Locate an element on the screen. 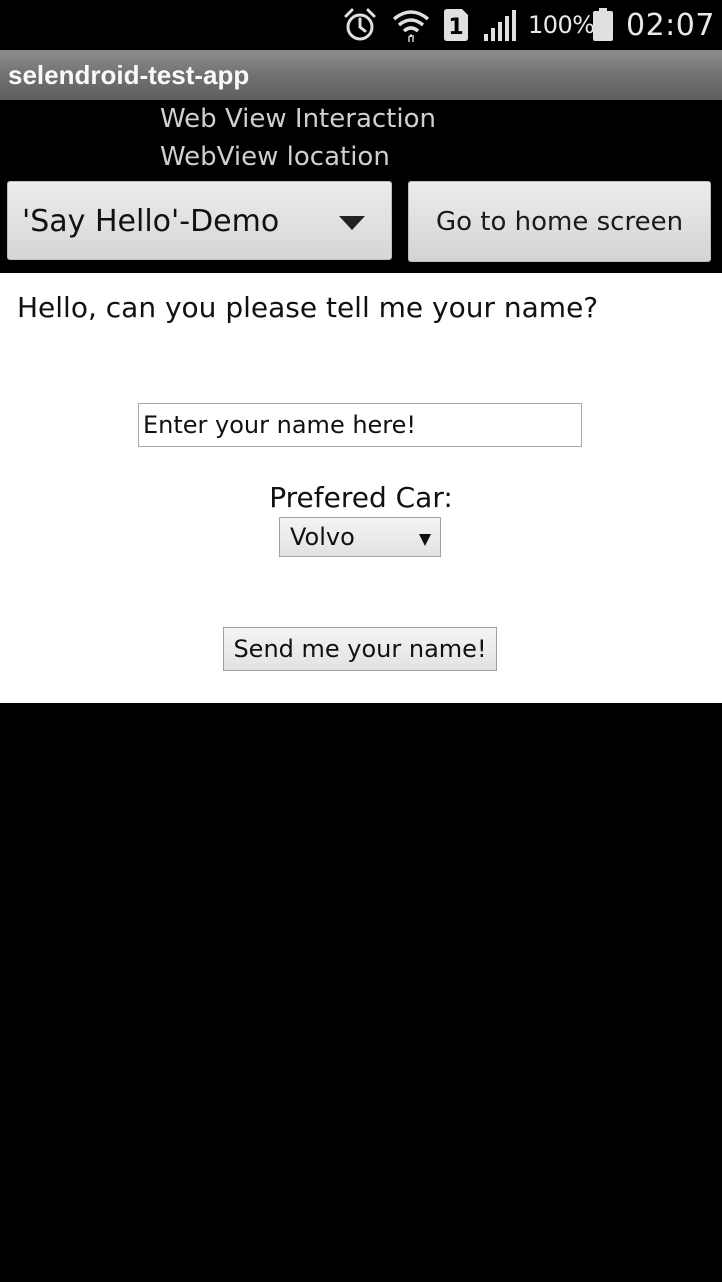 The width and height of the screenshot is (722, 1282). alarm-icon is located at coordinates (360, 25).